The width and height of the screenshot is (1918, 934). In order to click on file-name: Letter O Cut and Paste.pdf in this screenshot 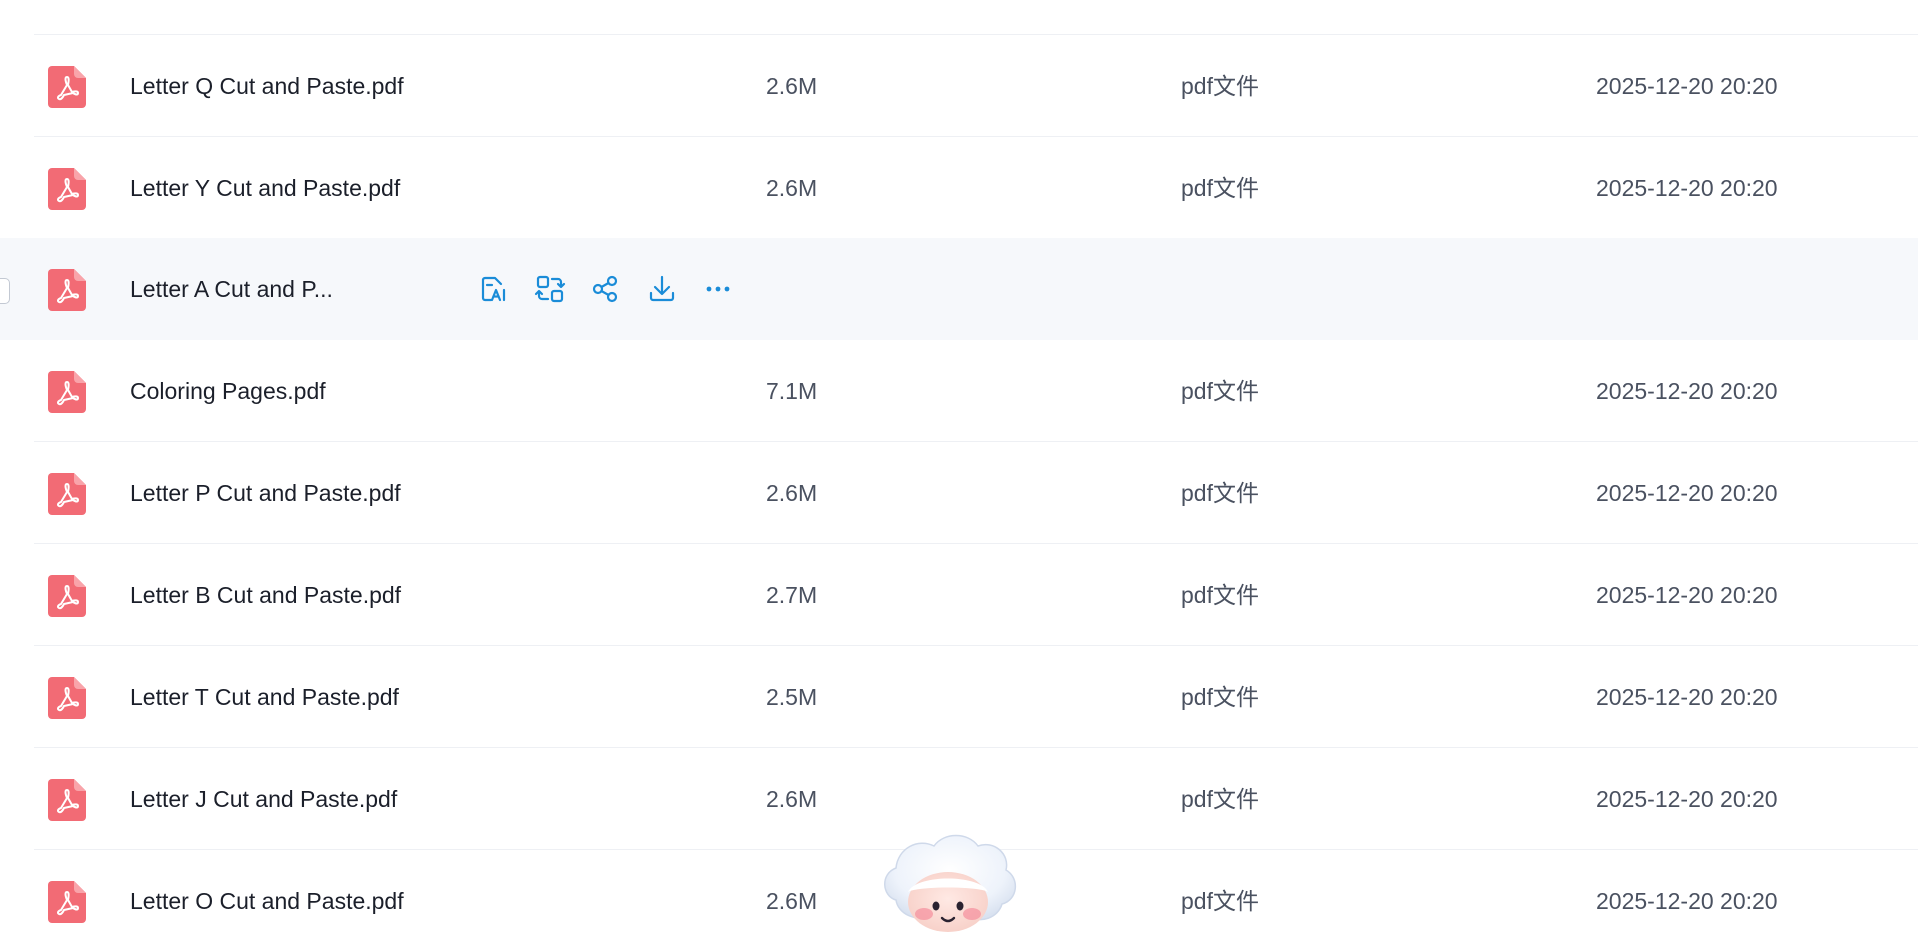, I will do `click(267, 892)`.